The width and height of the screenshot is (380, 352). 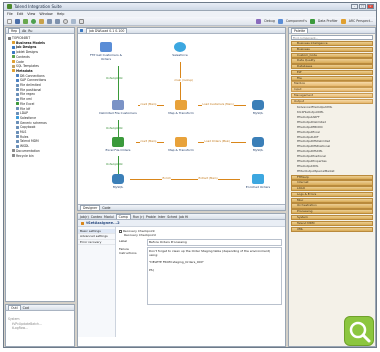 What do you see at coordinates (335, 122) in the screenshot?
I see `palette-component: tFileOutputDelimited` at bounding box center [335, 122].